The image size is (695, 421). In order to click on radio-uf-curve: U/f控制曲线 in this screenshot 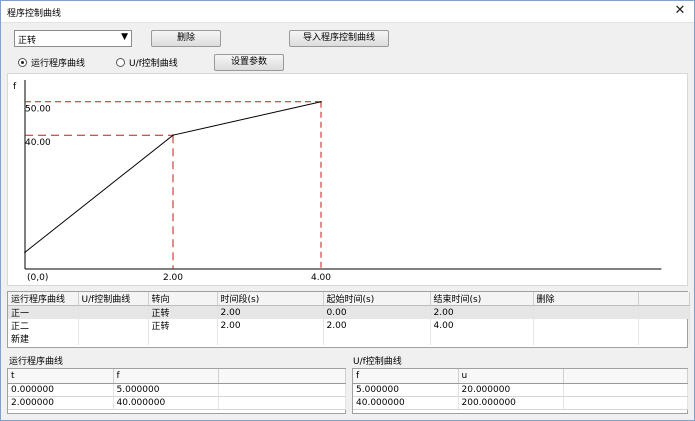, I will do `click(147, 63)`.